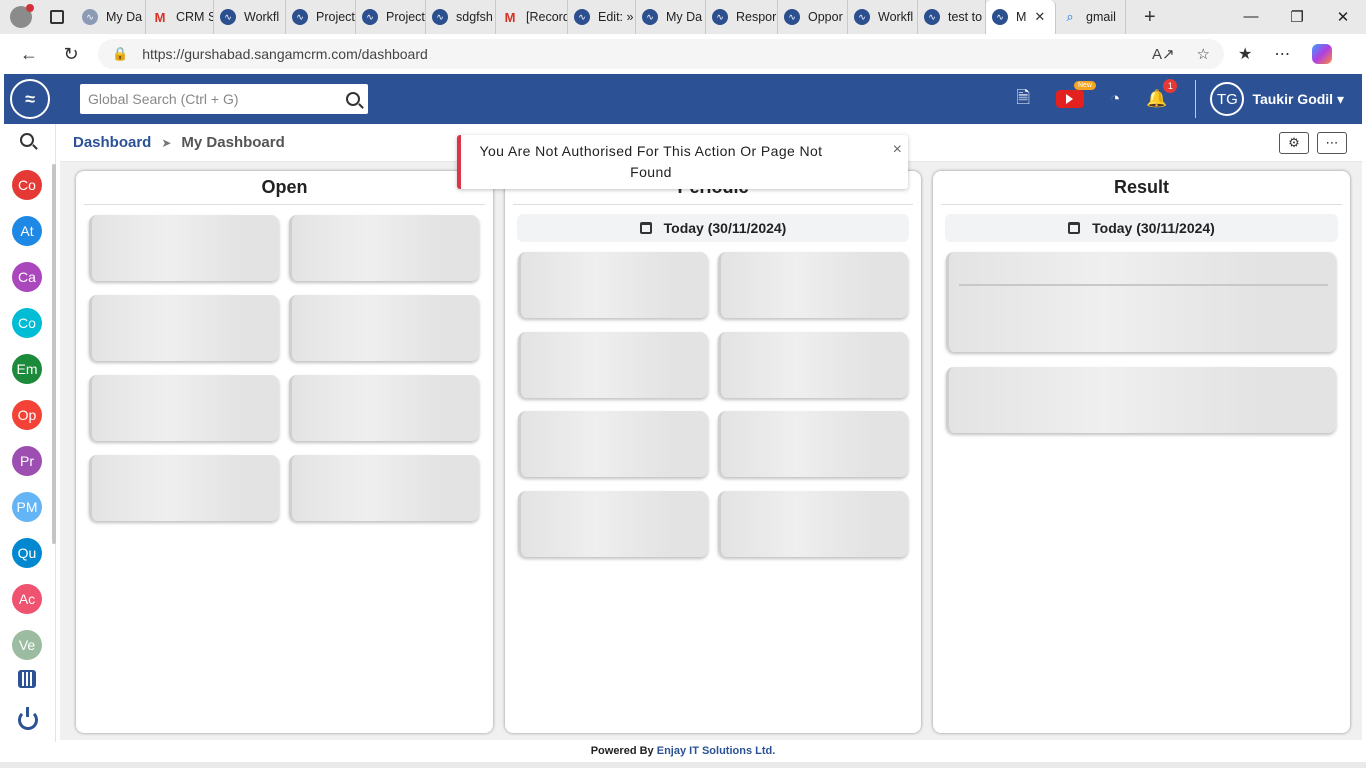 Image resolution: width=1366 pixels, height=768 pixels. What do you see at coordinates (1023, 99) in the screenshot?
I see `document-search-icon: 🗎` at bounding box center [1023, 99].